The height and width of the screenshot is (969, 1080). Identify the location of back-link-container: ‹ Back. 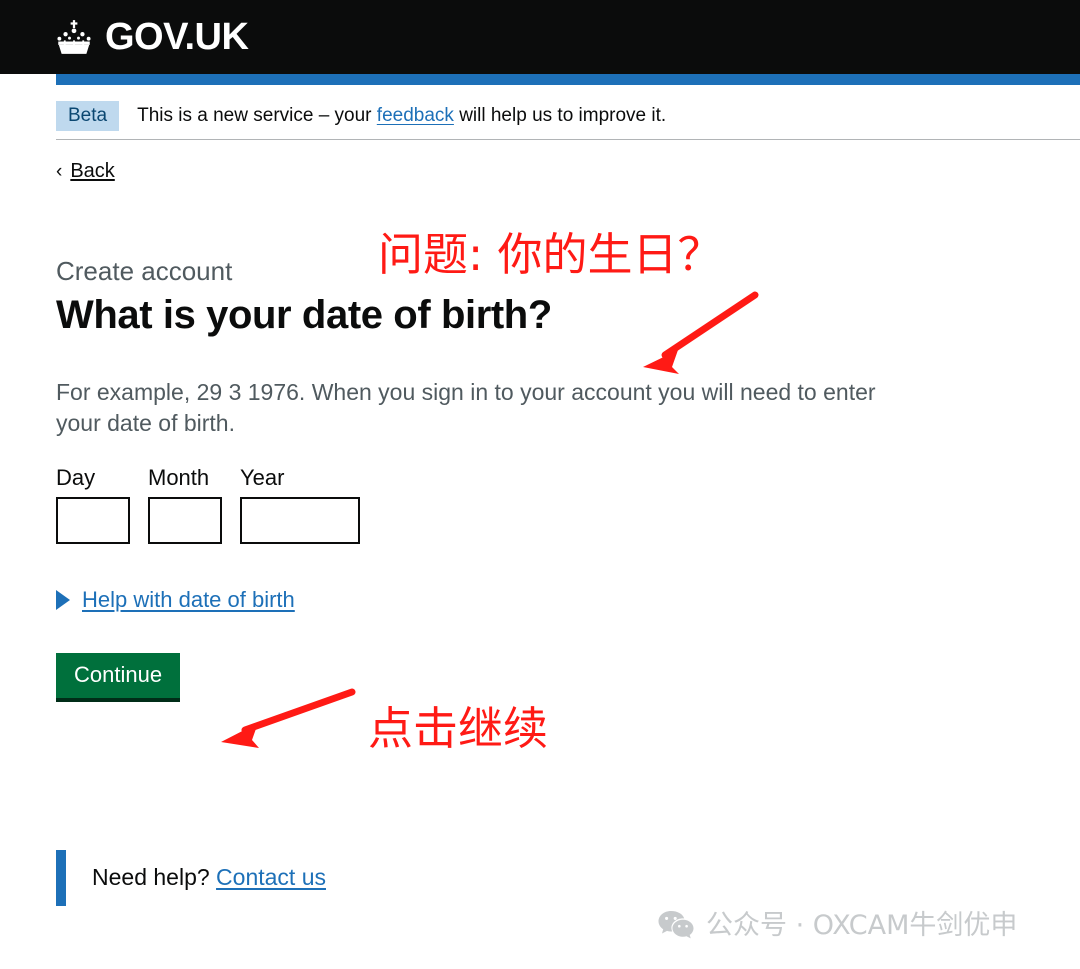
(85, 171).